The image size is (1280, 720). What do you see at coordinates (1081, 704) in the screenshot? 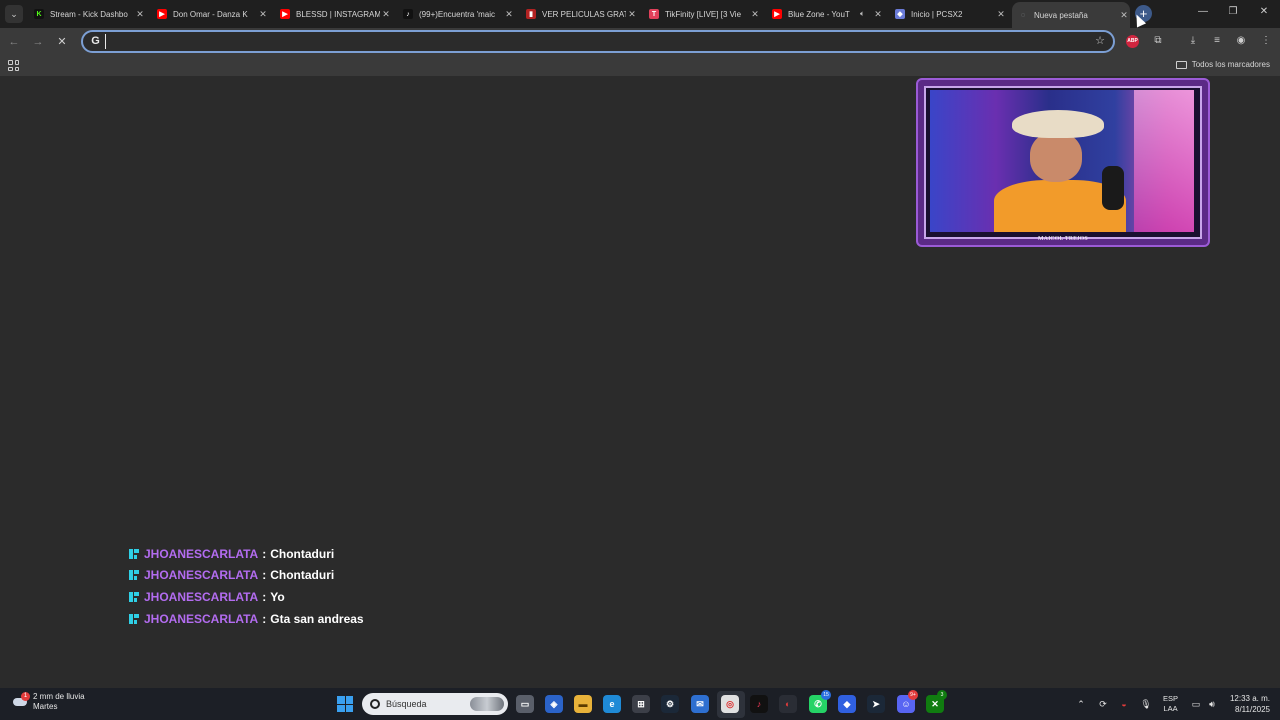
I see `chevron-up-icon: ⌃` at bounding box center [1081, 704].